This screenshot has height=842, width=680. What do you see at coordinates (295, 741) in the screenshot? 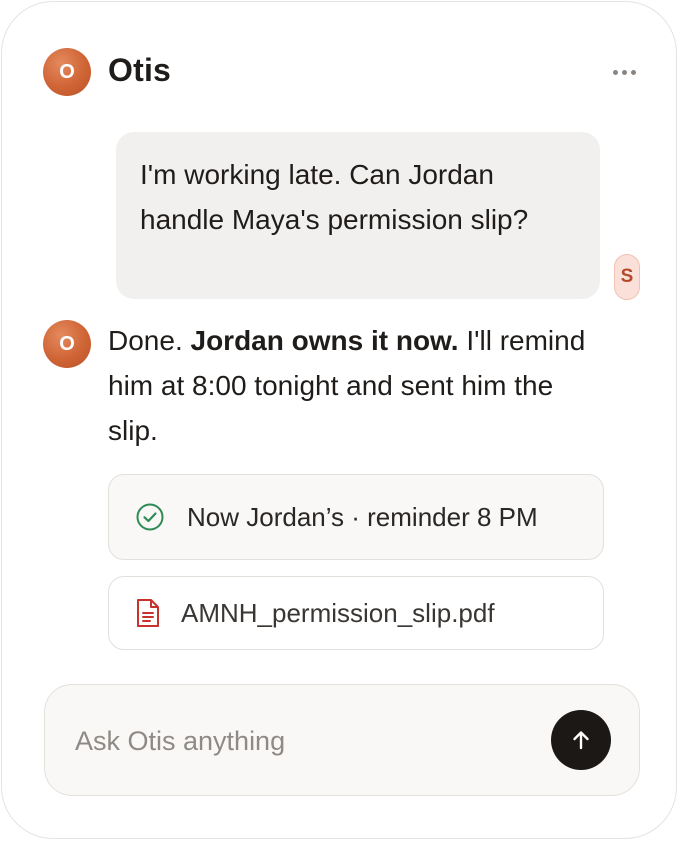
I see `message-input` at bounding box center [295, 741].